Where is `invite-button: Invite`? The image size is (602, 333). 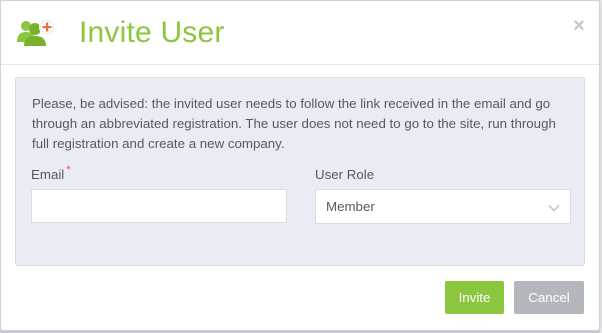 invite-button: Invite is located at coordinates (474, 297).